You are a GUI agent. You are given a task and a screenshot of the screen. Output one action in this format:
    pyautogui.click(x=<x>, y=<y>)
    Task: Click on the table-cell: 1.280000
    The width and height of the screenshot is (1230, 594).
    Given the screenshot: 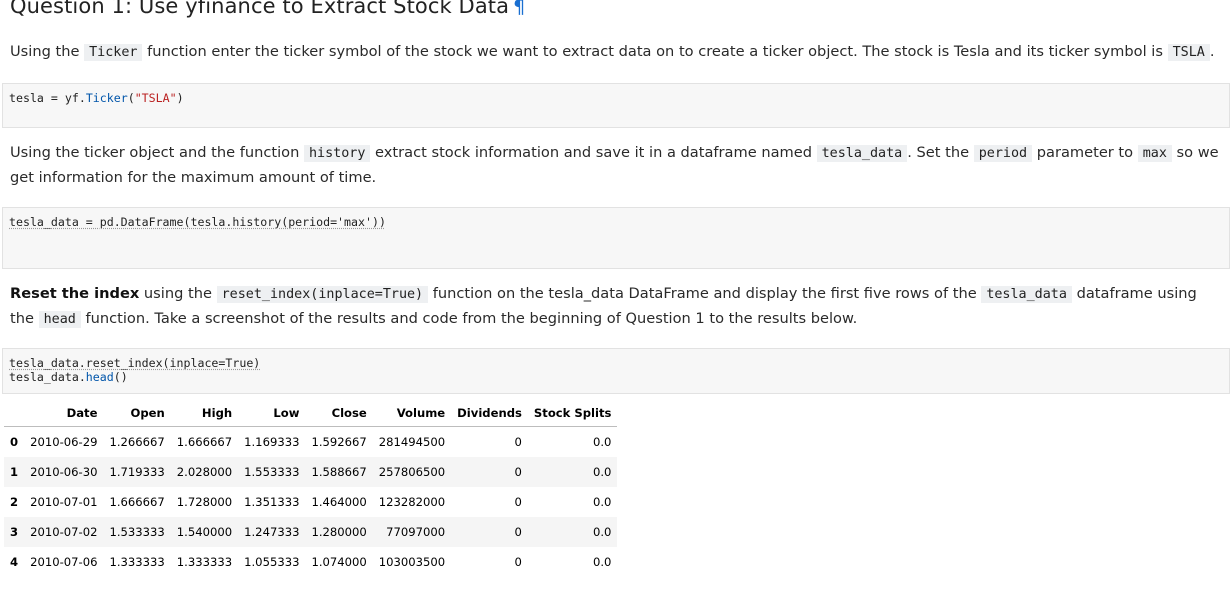 What is the action you would take?
    pyautogui.click(x=339, y=532)
    